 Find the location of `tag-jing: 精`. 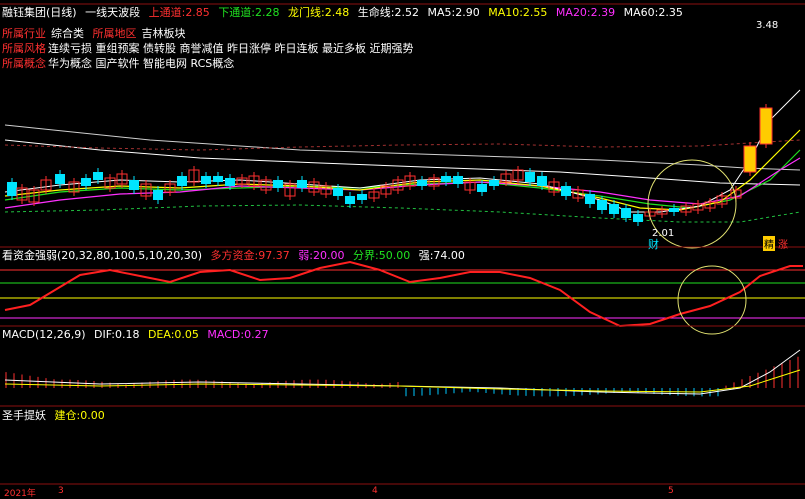

tag-jing: 精 is located at coordinates (769, 243).